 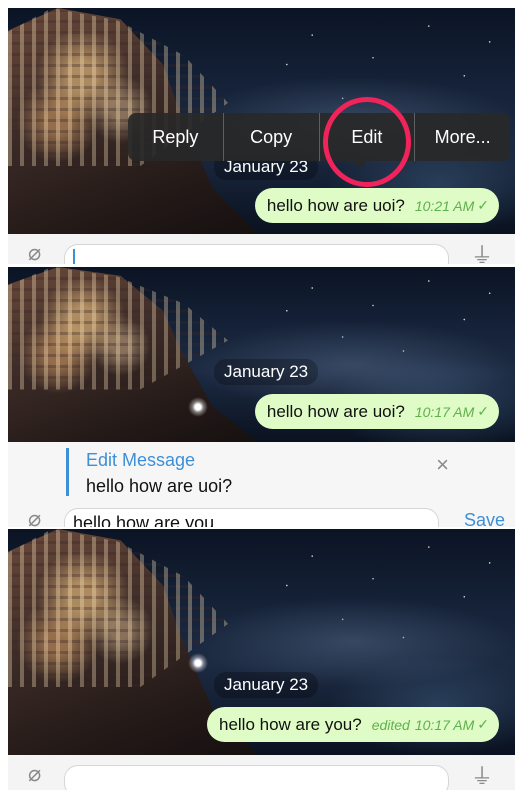 I want to click on message-input: hello how are you, so click(x=251, y=517).